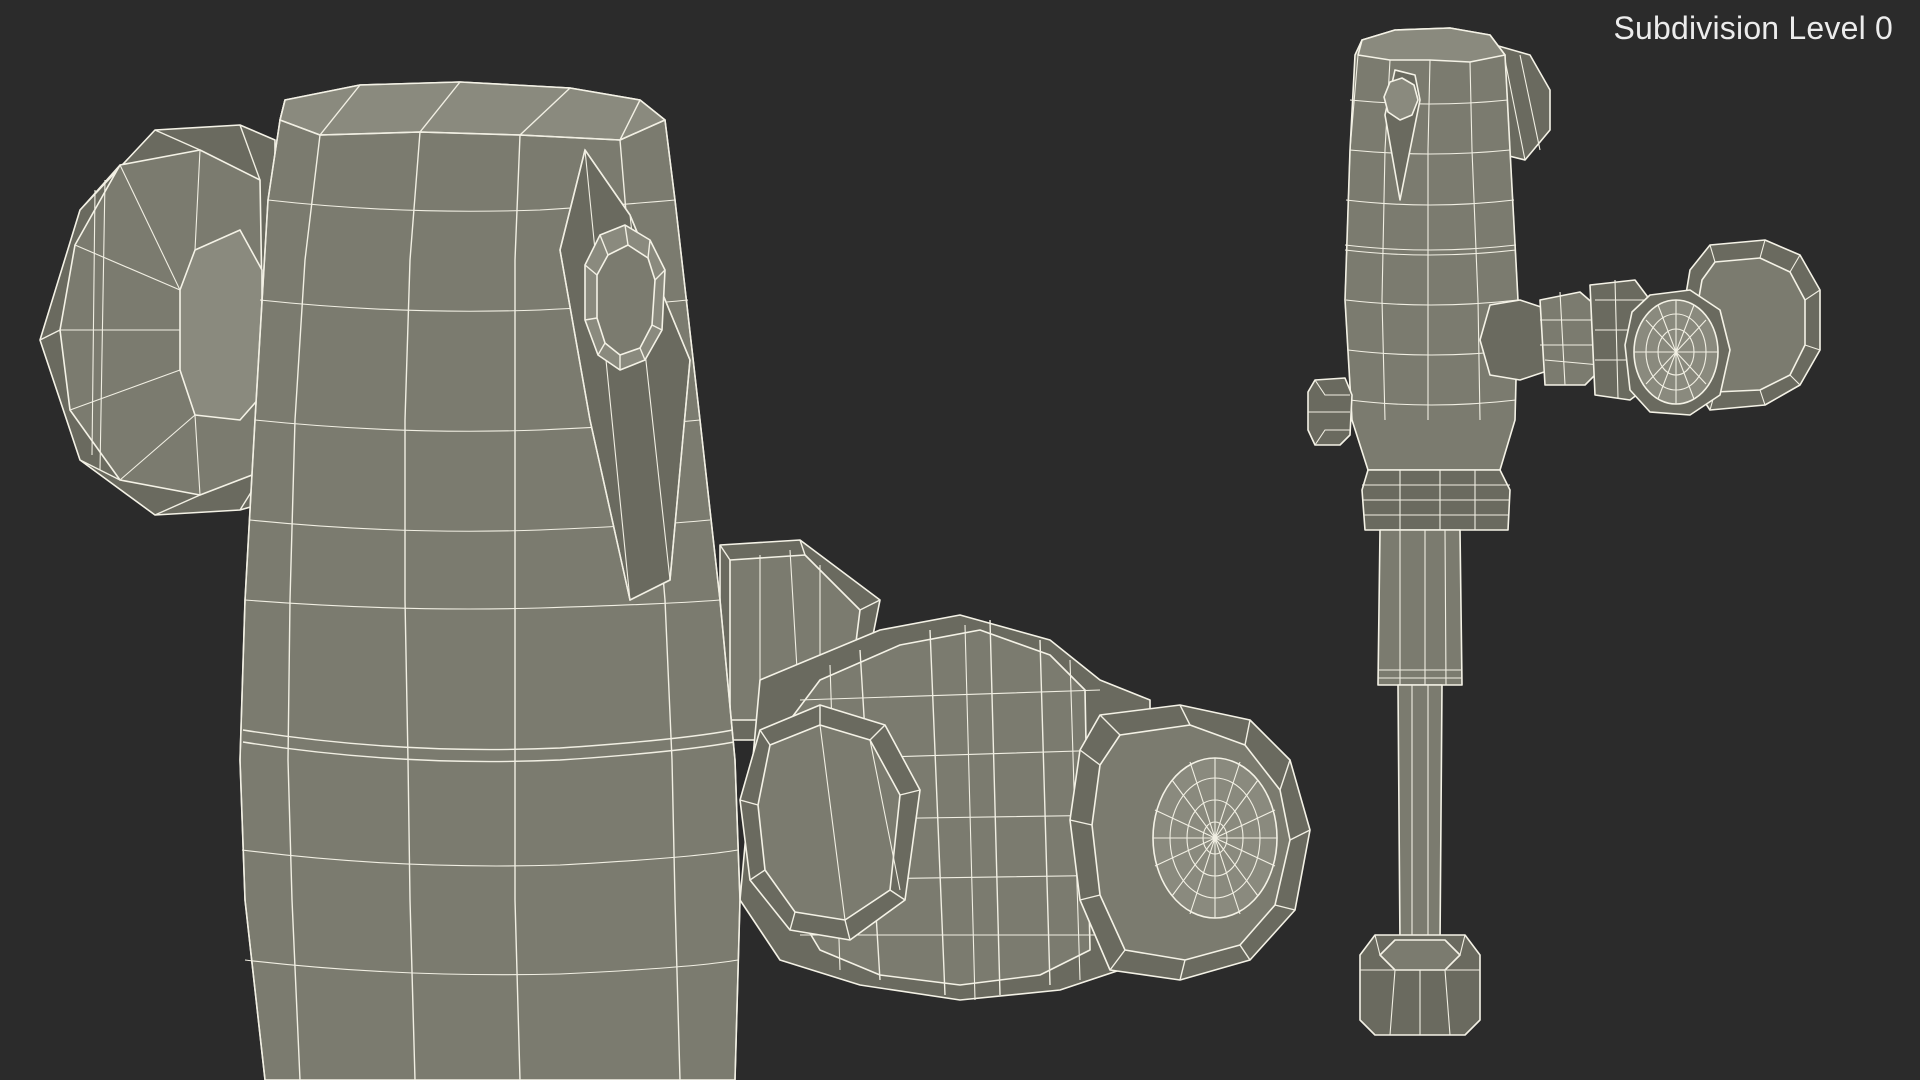 Image resolution: width=1920 pixels, height=1080 pixels. What do you see at coordinates (1420, 607) in the screenshot?
I see `fullview-upper-pipe` at bounding box center [1420, 607].